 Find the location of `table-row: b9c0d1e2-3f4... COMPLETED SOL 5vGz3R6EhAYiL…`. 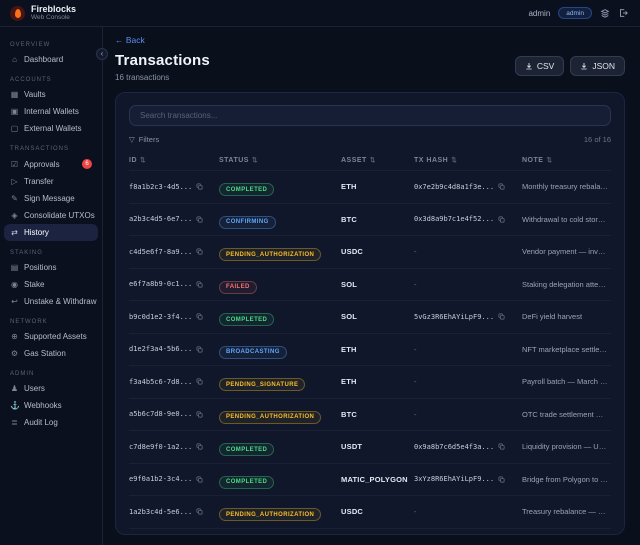

table-row: b9c0d1e2-3f4... COMPLETED SOL 5vGz3R6EhAYiL… is located at coordinates (370, 316).